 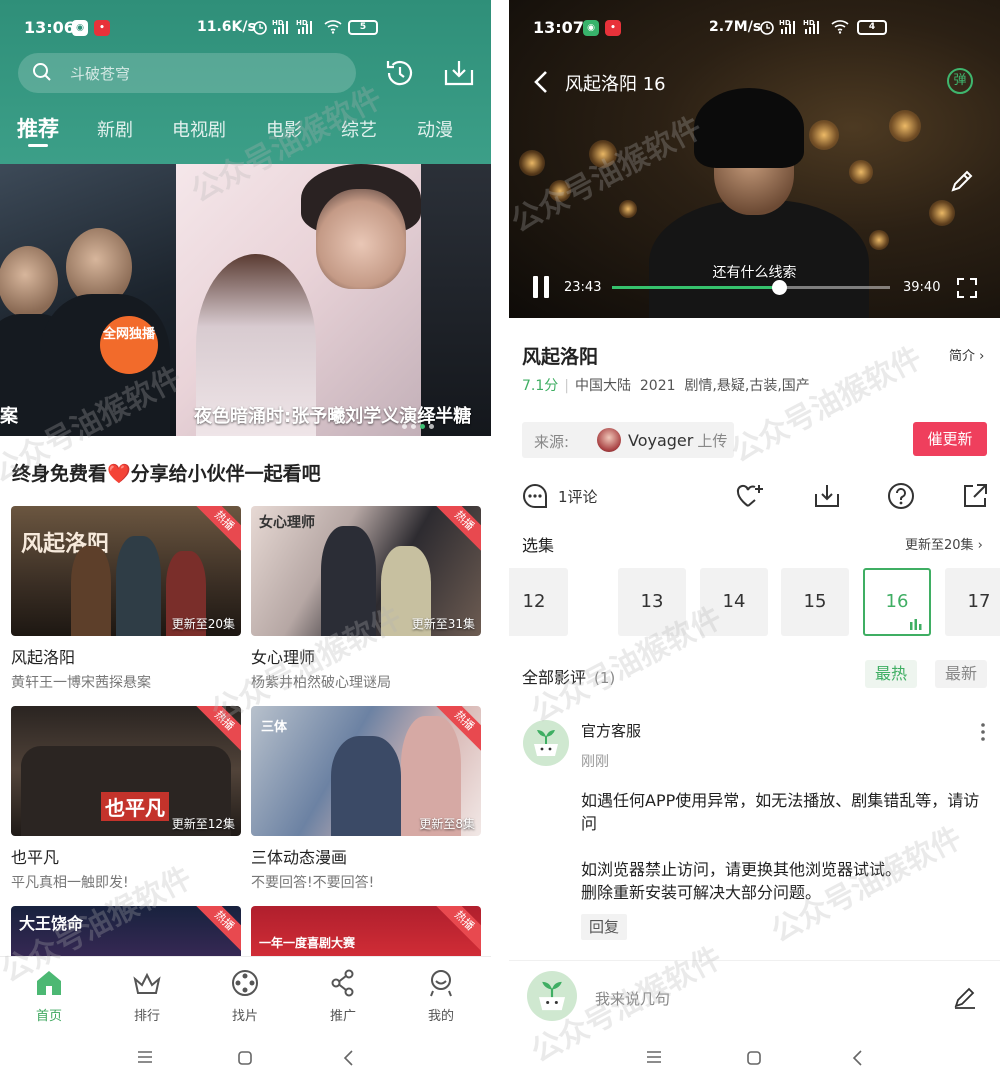 I want to click on danmu-toggle: 弹, so click(x=960, y=81).